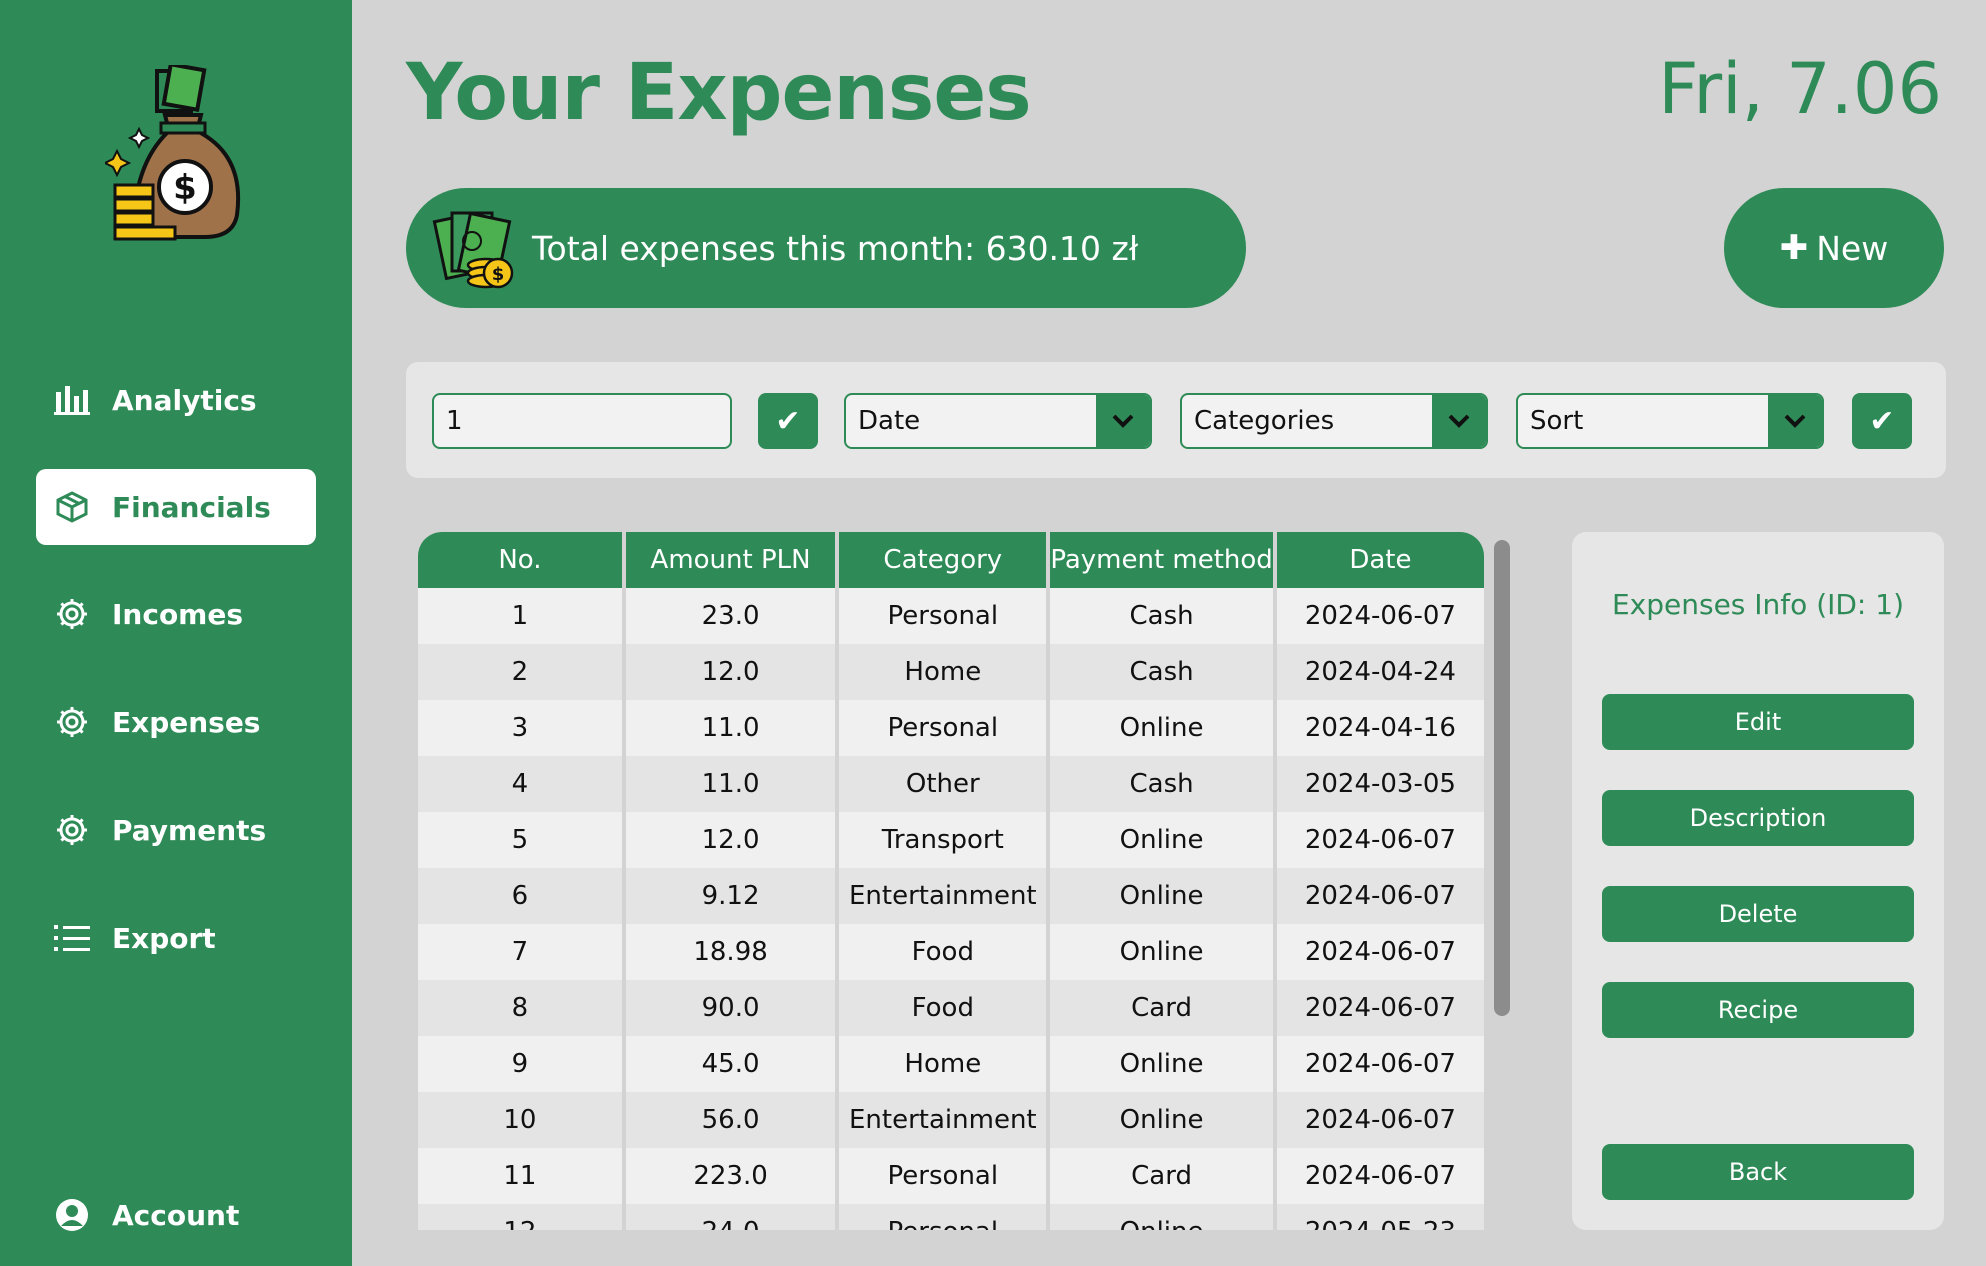  What do you see at coordinates (1161, 560) in the screenshot?
I see `column-header-payment-method: Payment method` at bounding box center [1161, 560].